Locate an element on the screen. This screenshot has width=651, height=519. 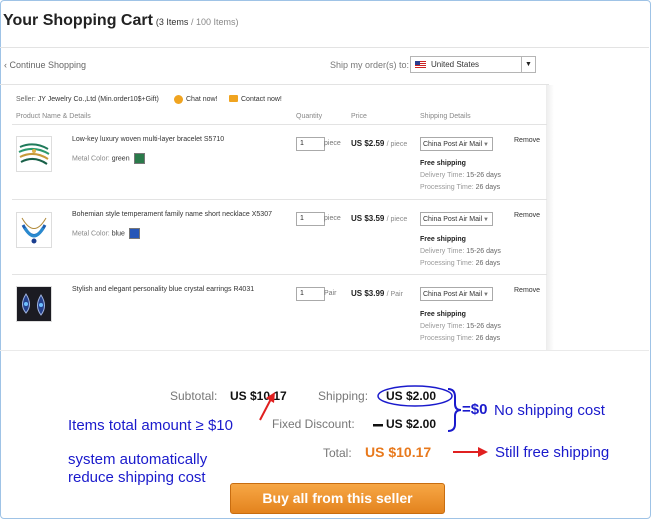
brace-icon is located at coordinates (419, 408).